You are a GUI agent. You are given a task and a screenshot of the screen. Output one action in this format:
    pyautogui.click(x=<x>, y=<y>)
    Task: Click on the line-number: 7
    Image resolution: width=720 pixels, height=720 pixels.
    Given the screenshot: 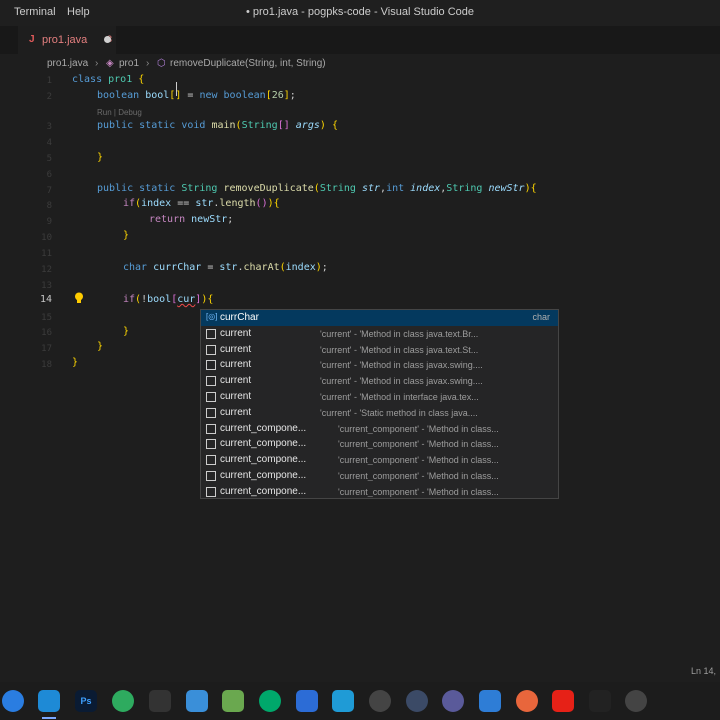 What is the action you would take?
    pyautogui.click(x=49, y=191)
    